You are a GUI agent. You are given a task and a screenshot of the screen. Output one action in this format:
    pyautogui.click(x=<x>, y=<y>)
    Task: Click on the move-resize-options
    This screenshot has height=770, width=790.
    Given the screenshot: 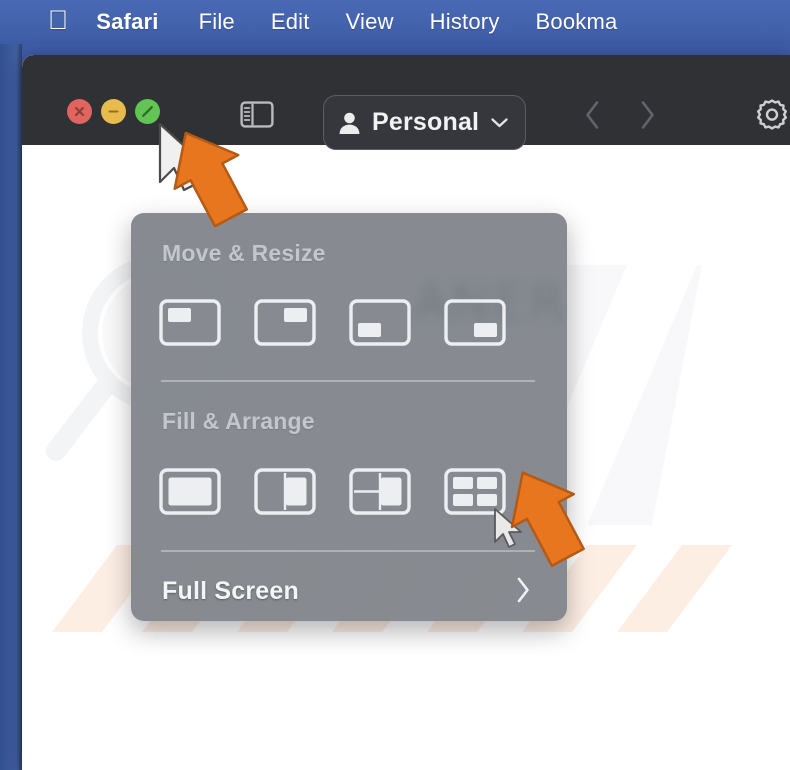 What is the action you would take?
    pyautogui.click(x=349, y=322)
    